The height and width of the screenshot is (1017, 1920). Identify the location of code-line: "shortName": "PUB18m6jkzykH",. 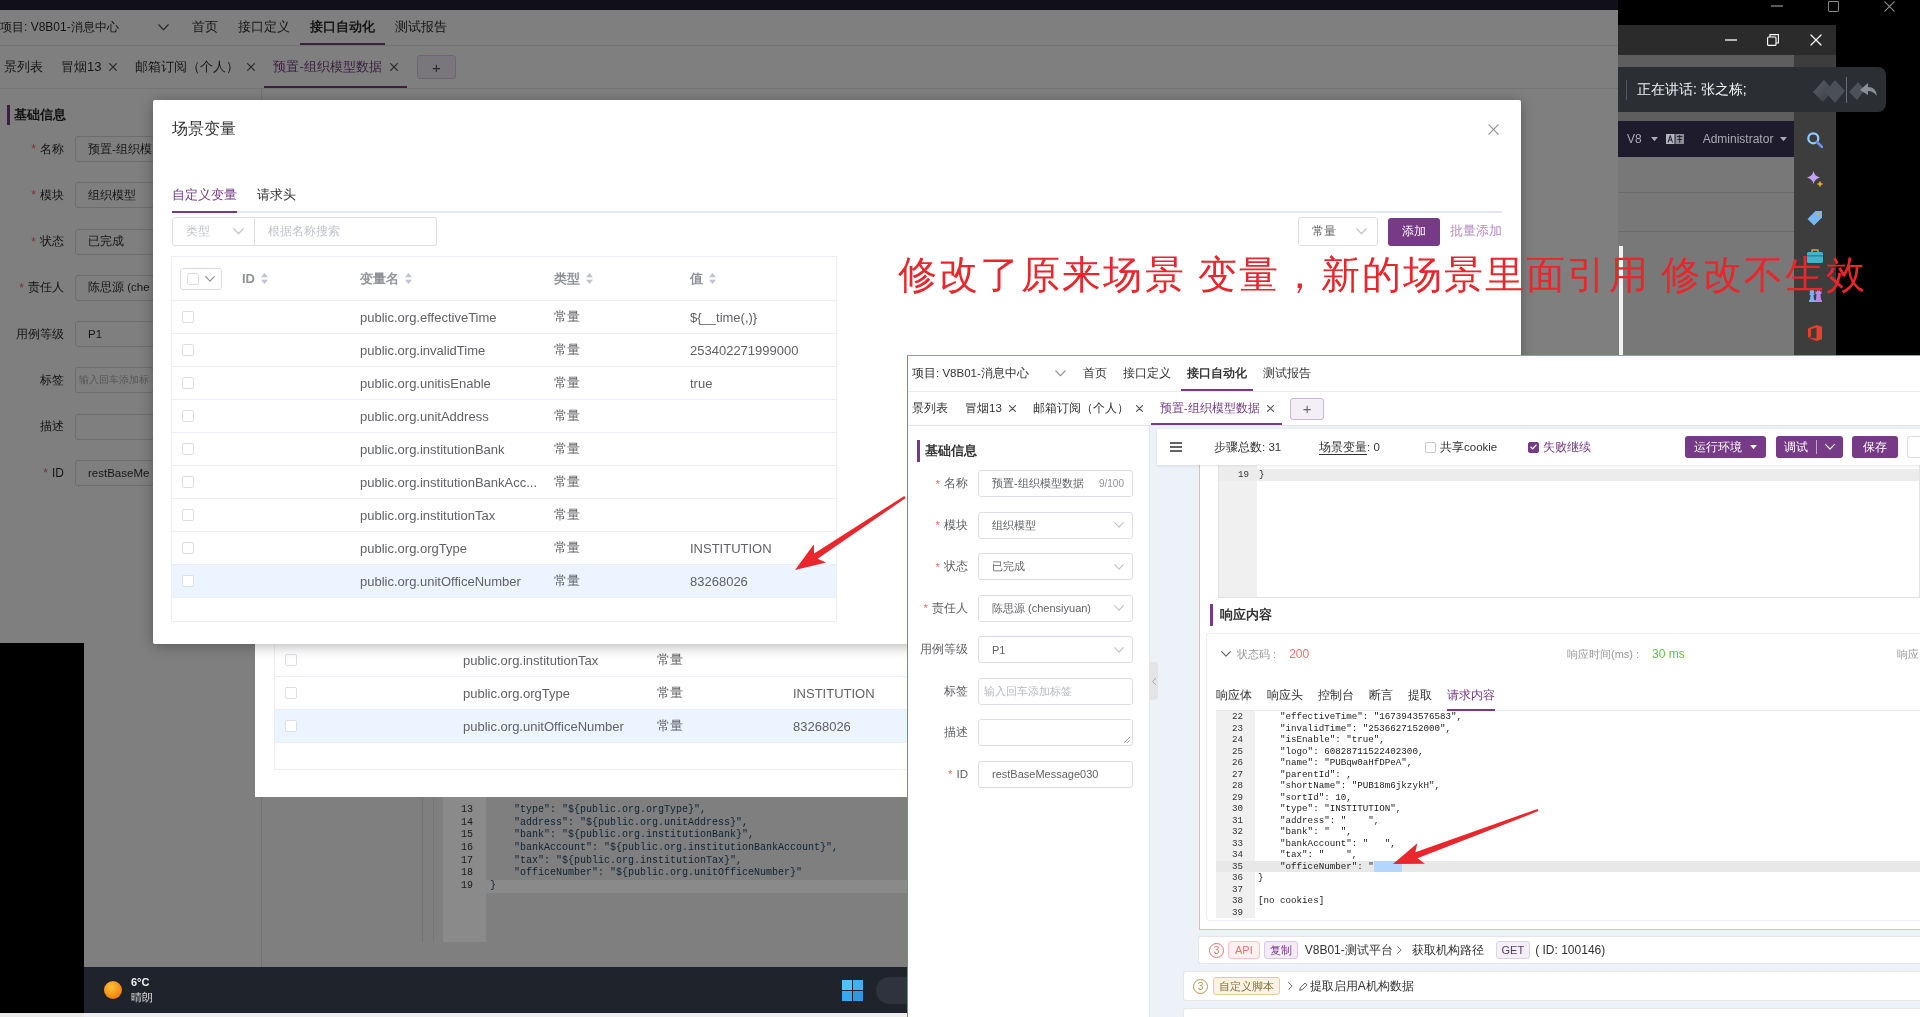
(1359, 786).